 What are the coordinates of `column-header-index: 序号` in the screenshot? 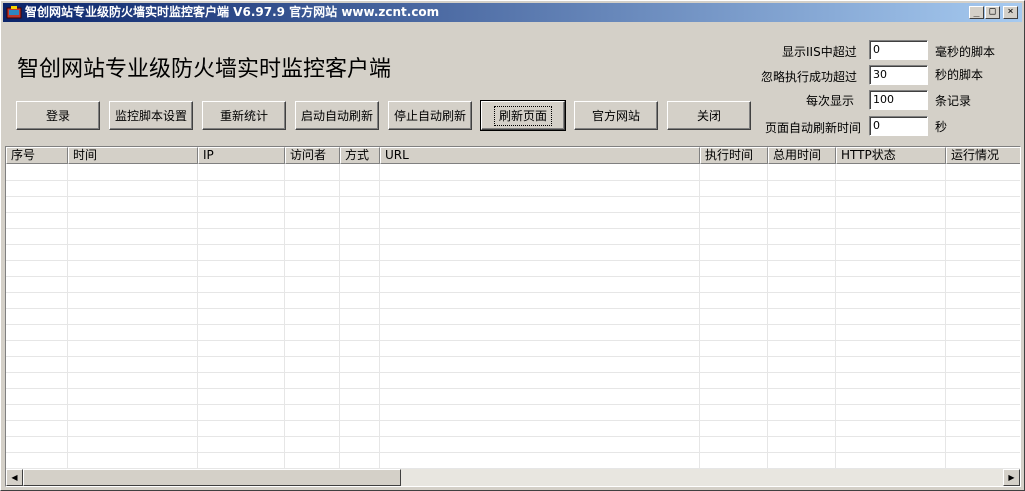 It's located at (37, 155).